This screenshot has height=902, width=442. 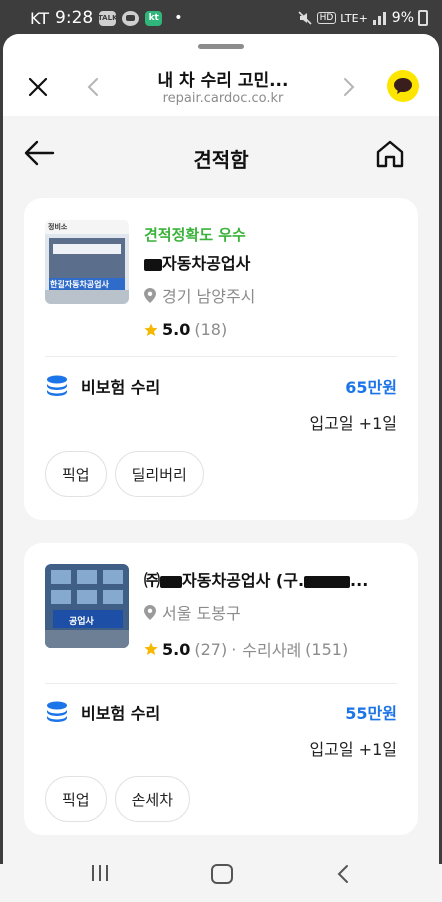 I want to click on page-header: 견적함, so click(x=221, y=156).